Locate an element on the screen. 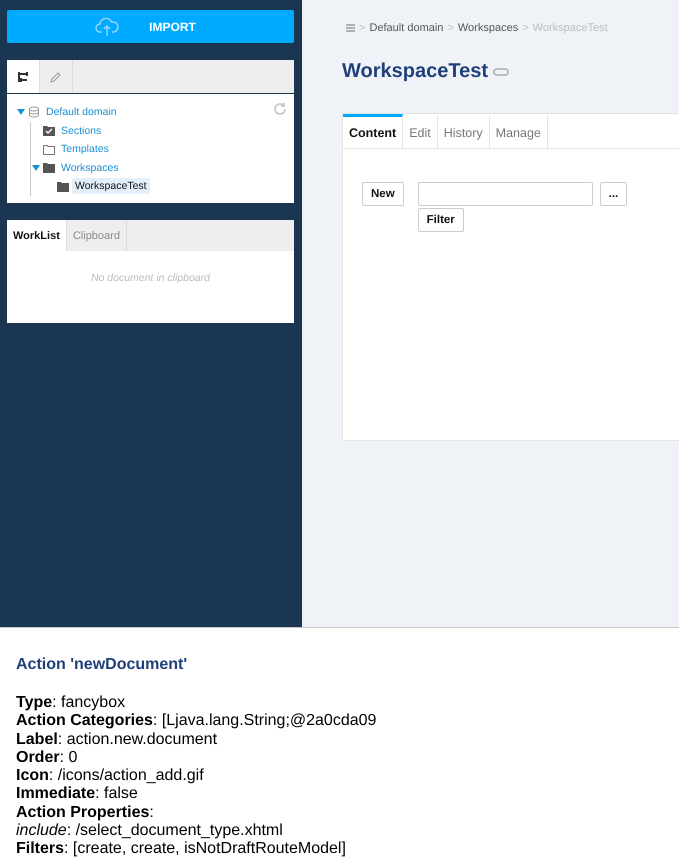 The image size is (679, 863). breadcrumb-link: Default domain is located at coordinates (406, 28).